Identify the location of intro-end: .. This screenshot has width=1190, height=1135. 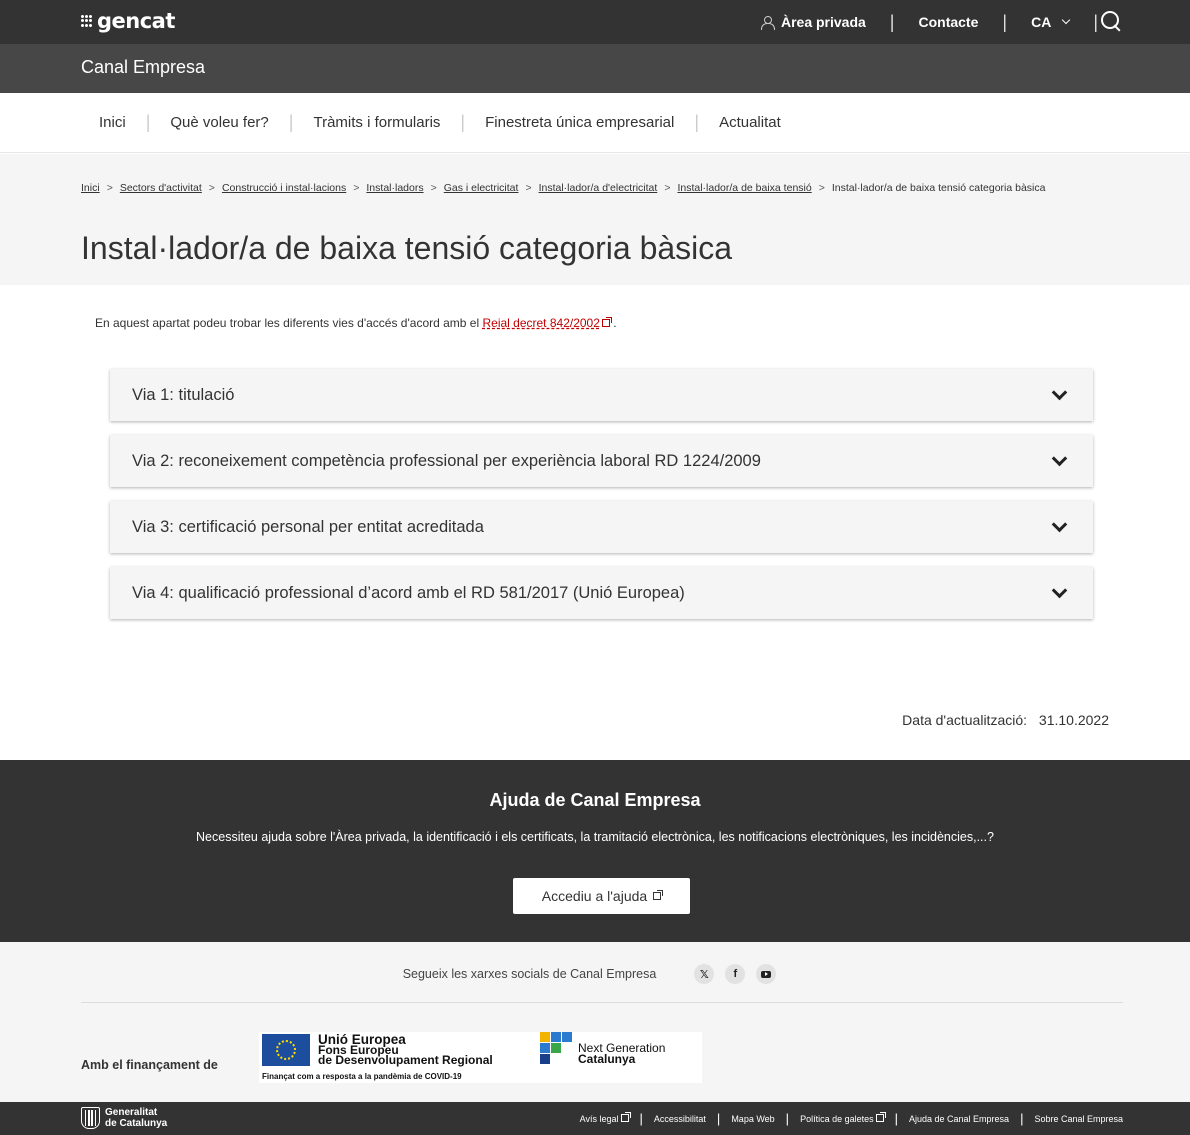
(615, 323).